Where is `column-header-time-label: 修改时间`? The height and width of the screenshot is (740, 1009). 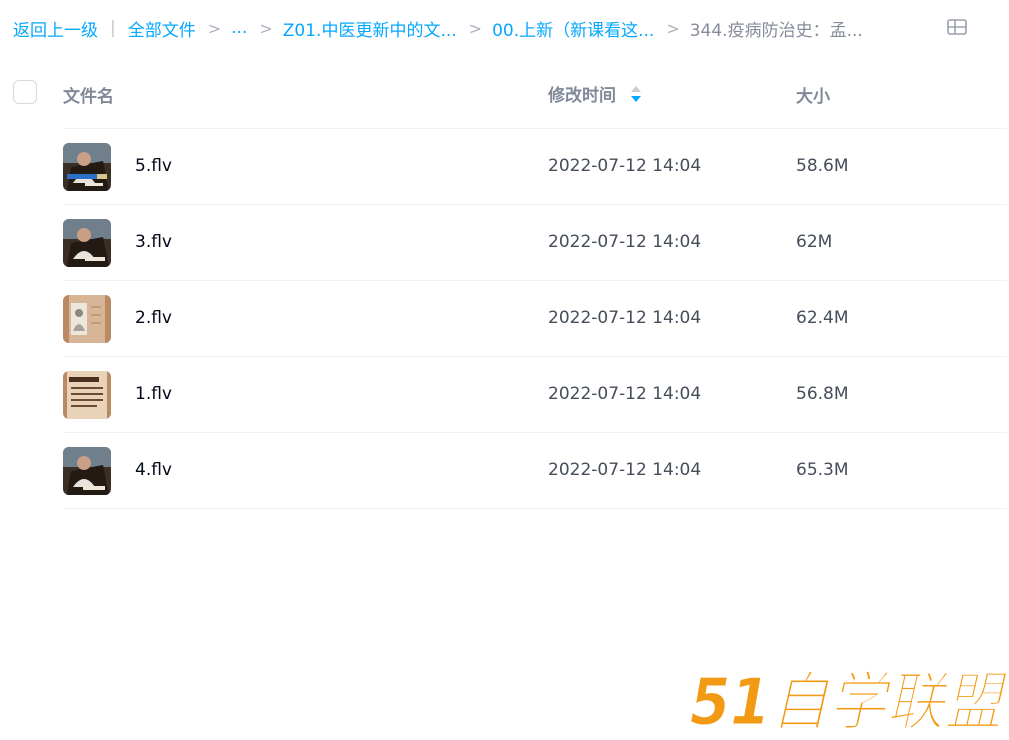
column-header-time-label: 修改时间 is located at coordinates (582, 96).